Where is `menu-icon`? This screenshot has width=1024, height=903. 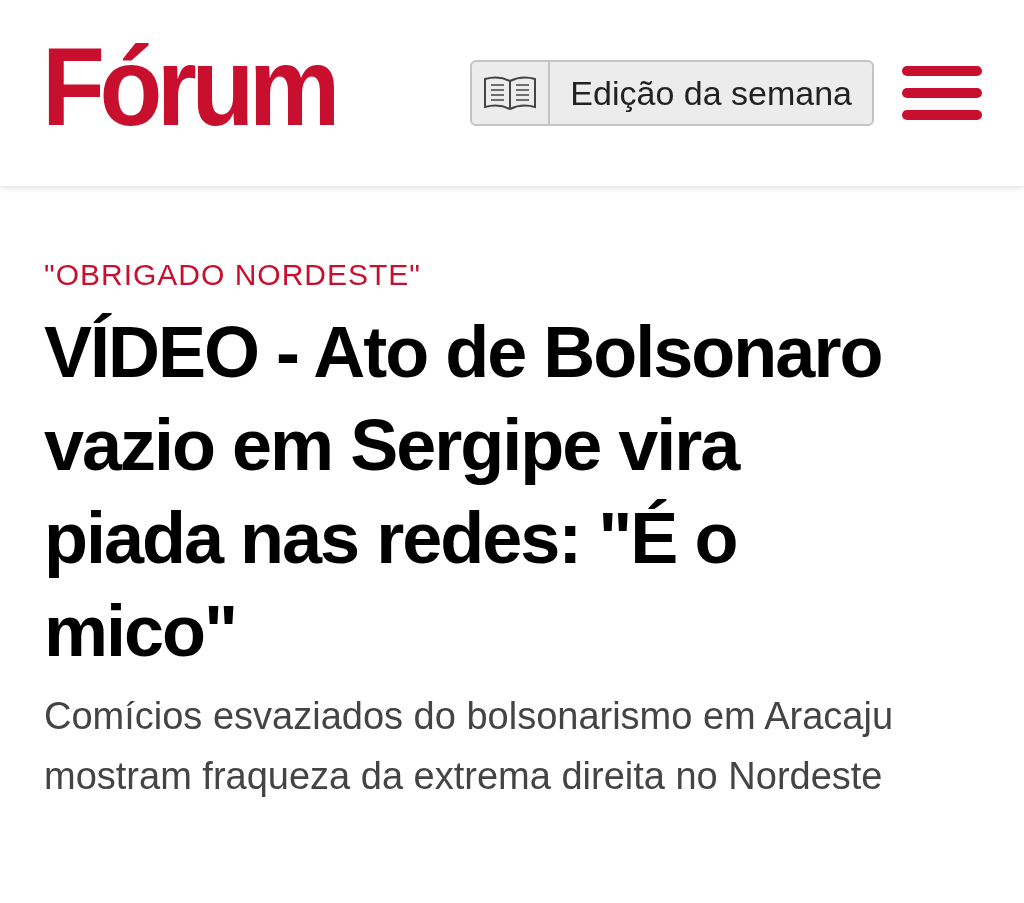 menu-icon is located at coordinates (942, 93).